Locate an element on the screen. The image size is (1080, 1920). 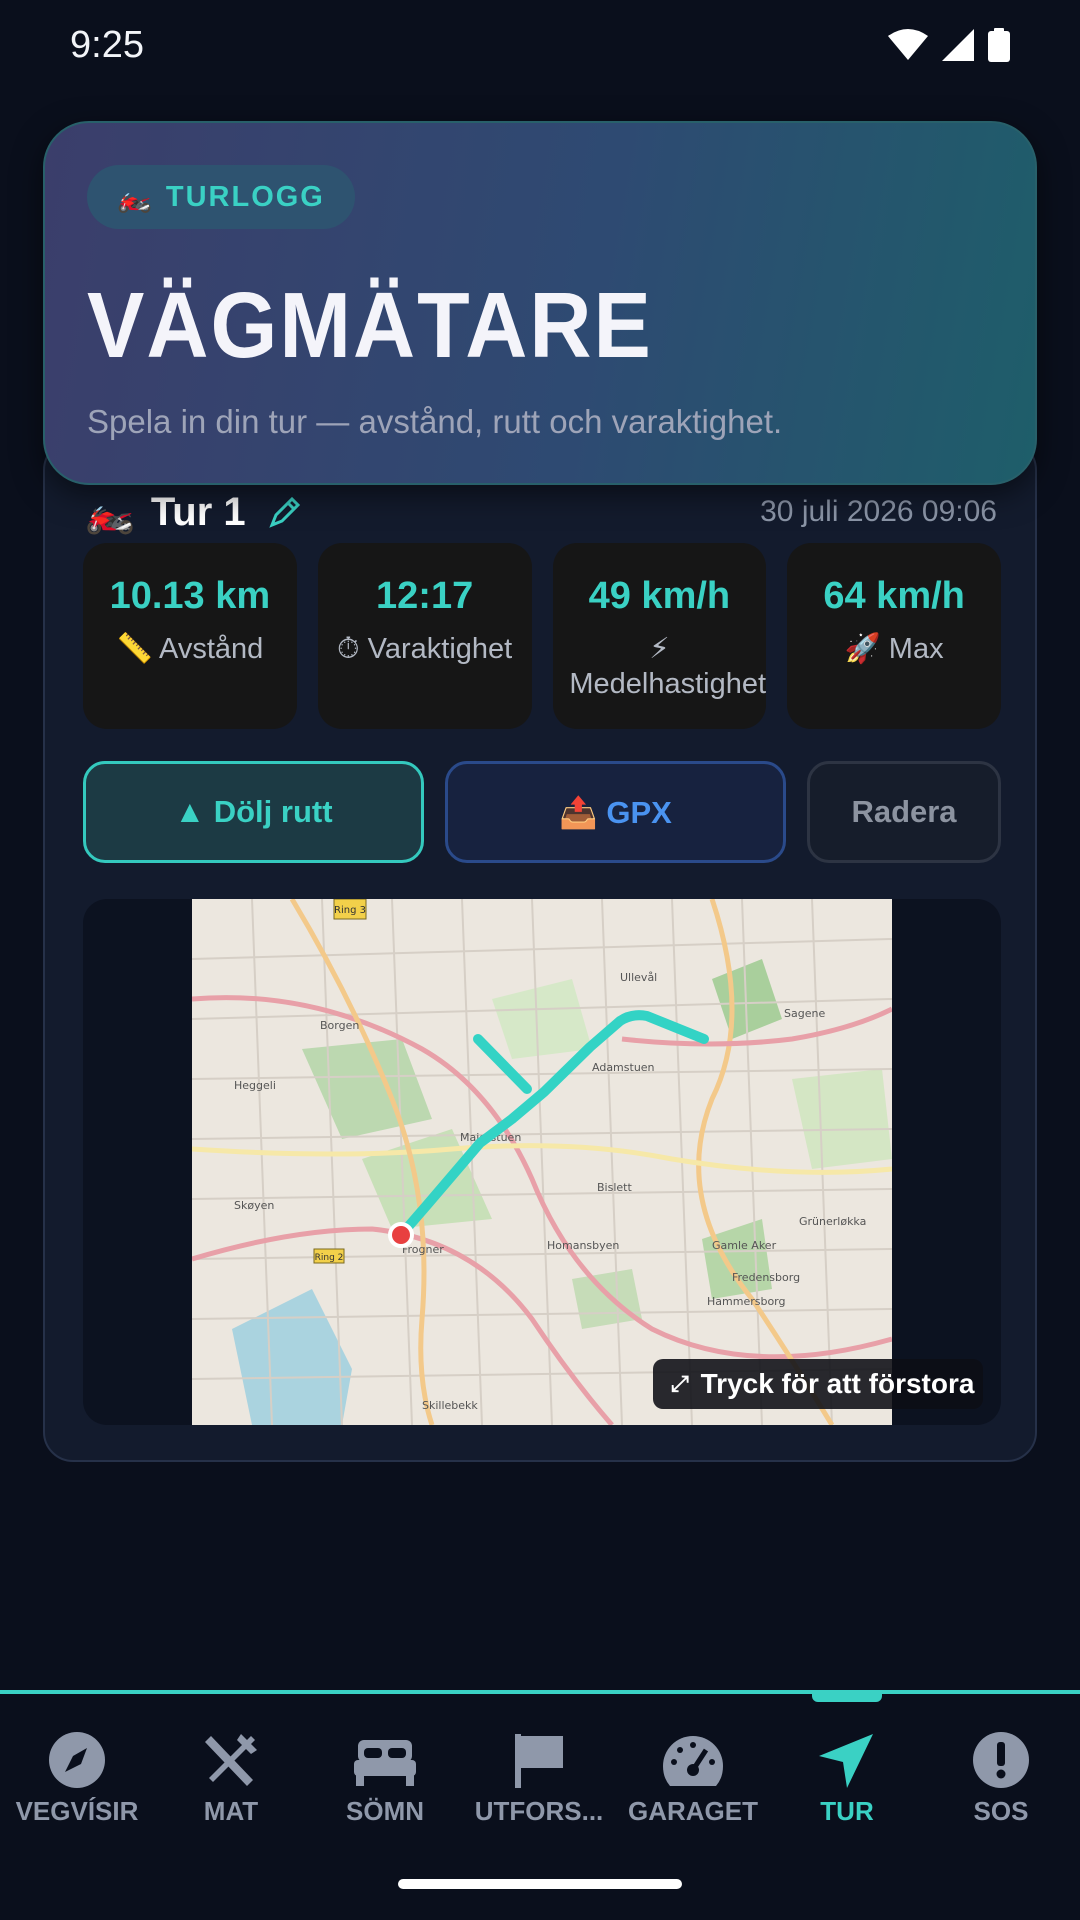
status-icons is located at coordinates (949, 45).